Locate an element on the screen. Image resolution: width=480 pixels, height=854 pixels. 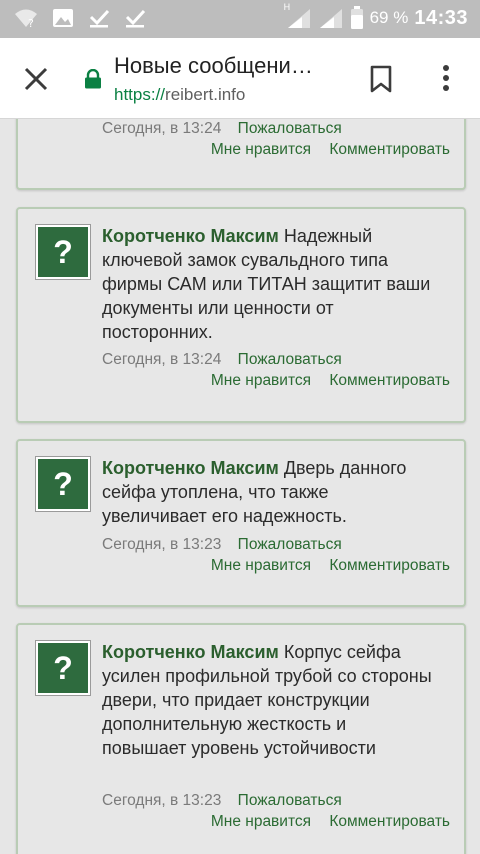
wifi-unknown-icon: ? is located at coordinates (26, 18).